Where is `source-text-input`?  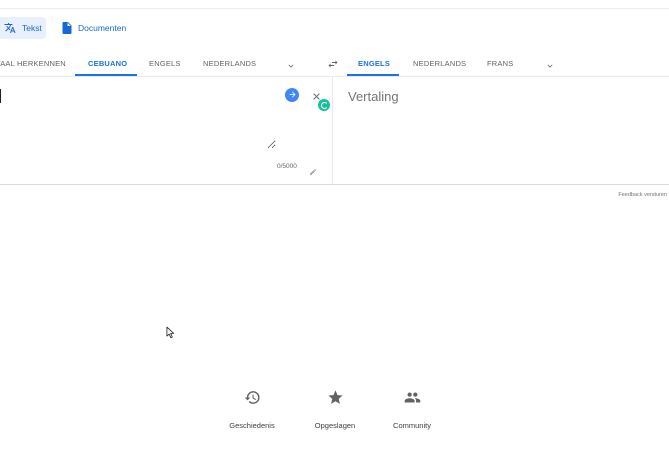 source-text-input is located at coordinates (139, 117).